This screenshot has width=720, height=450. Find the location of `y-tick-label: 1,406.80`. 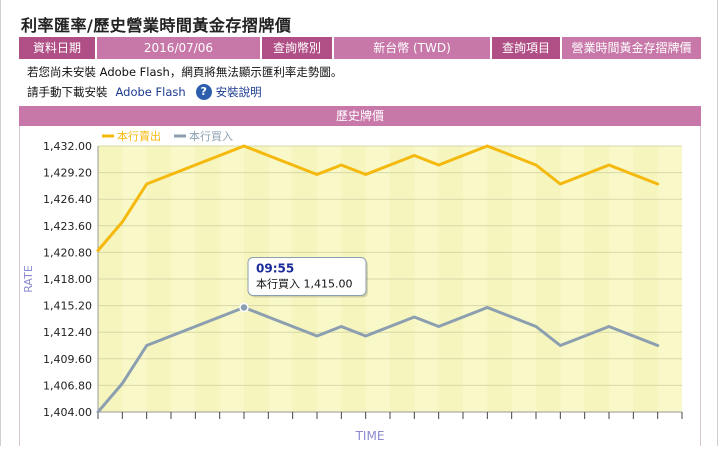

y-tick-label: 1,406.80 is located at coordinates (67, 385).